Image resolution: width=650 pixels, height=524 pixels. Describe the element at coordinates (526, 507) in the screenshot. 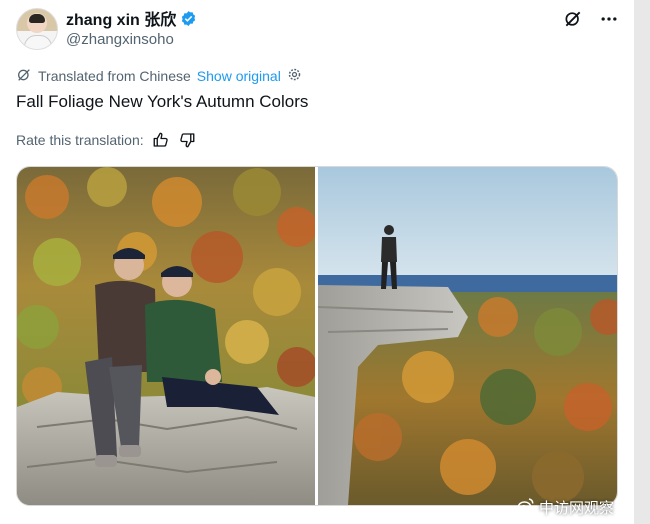

I see `weibo-icon` at that location.